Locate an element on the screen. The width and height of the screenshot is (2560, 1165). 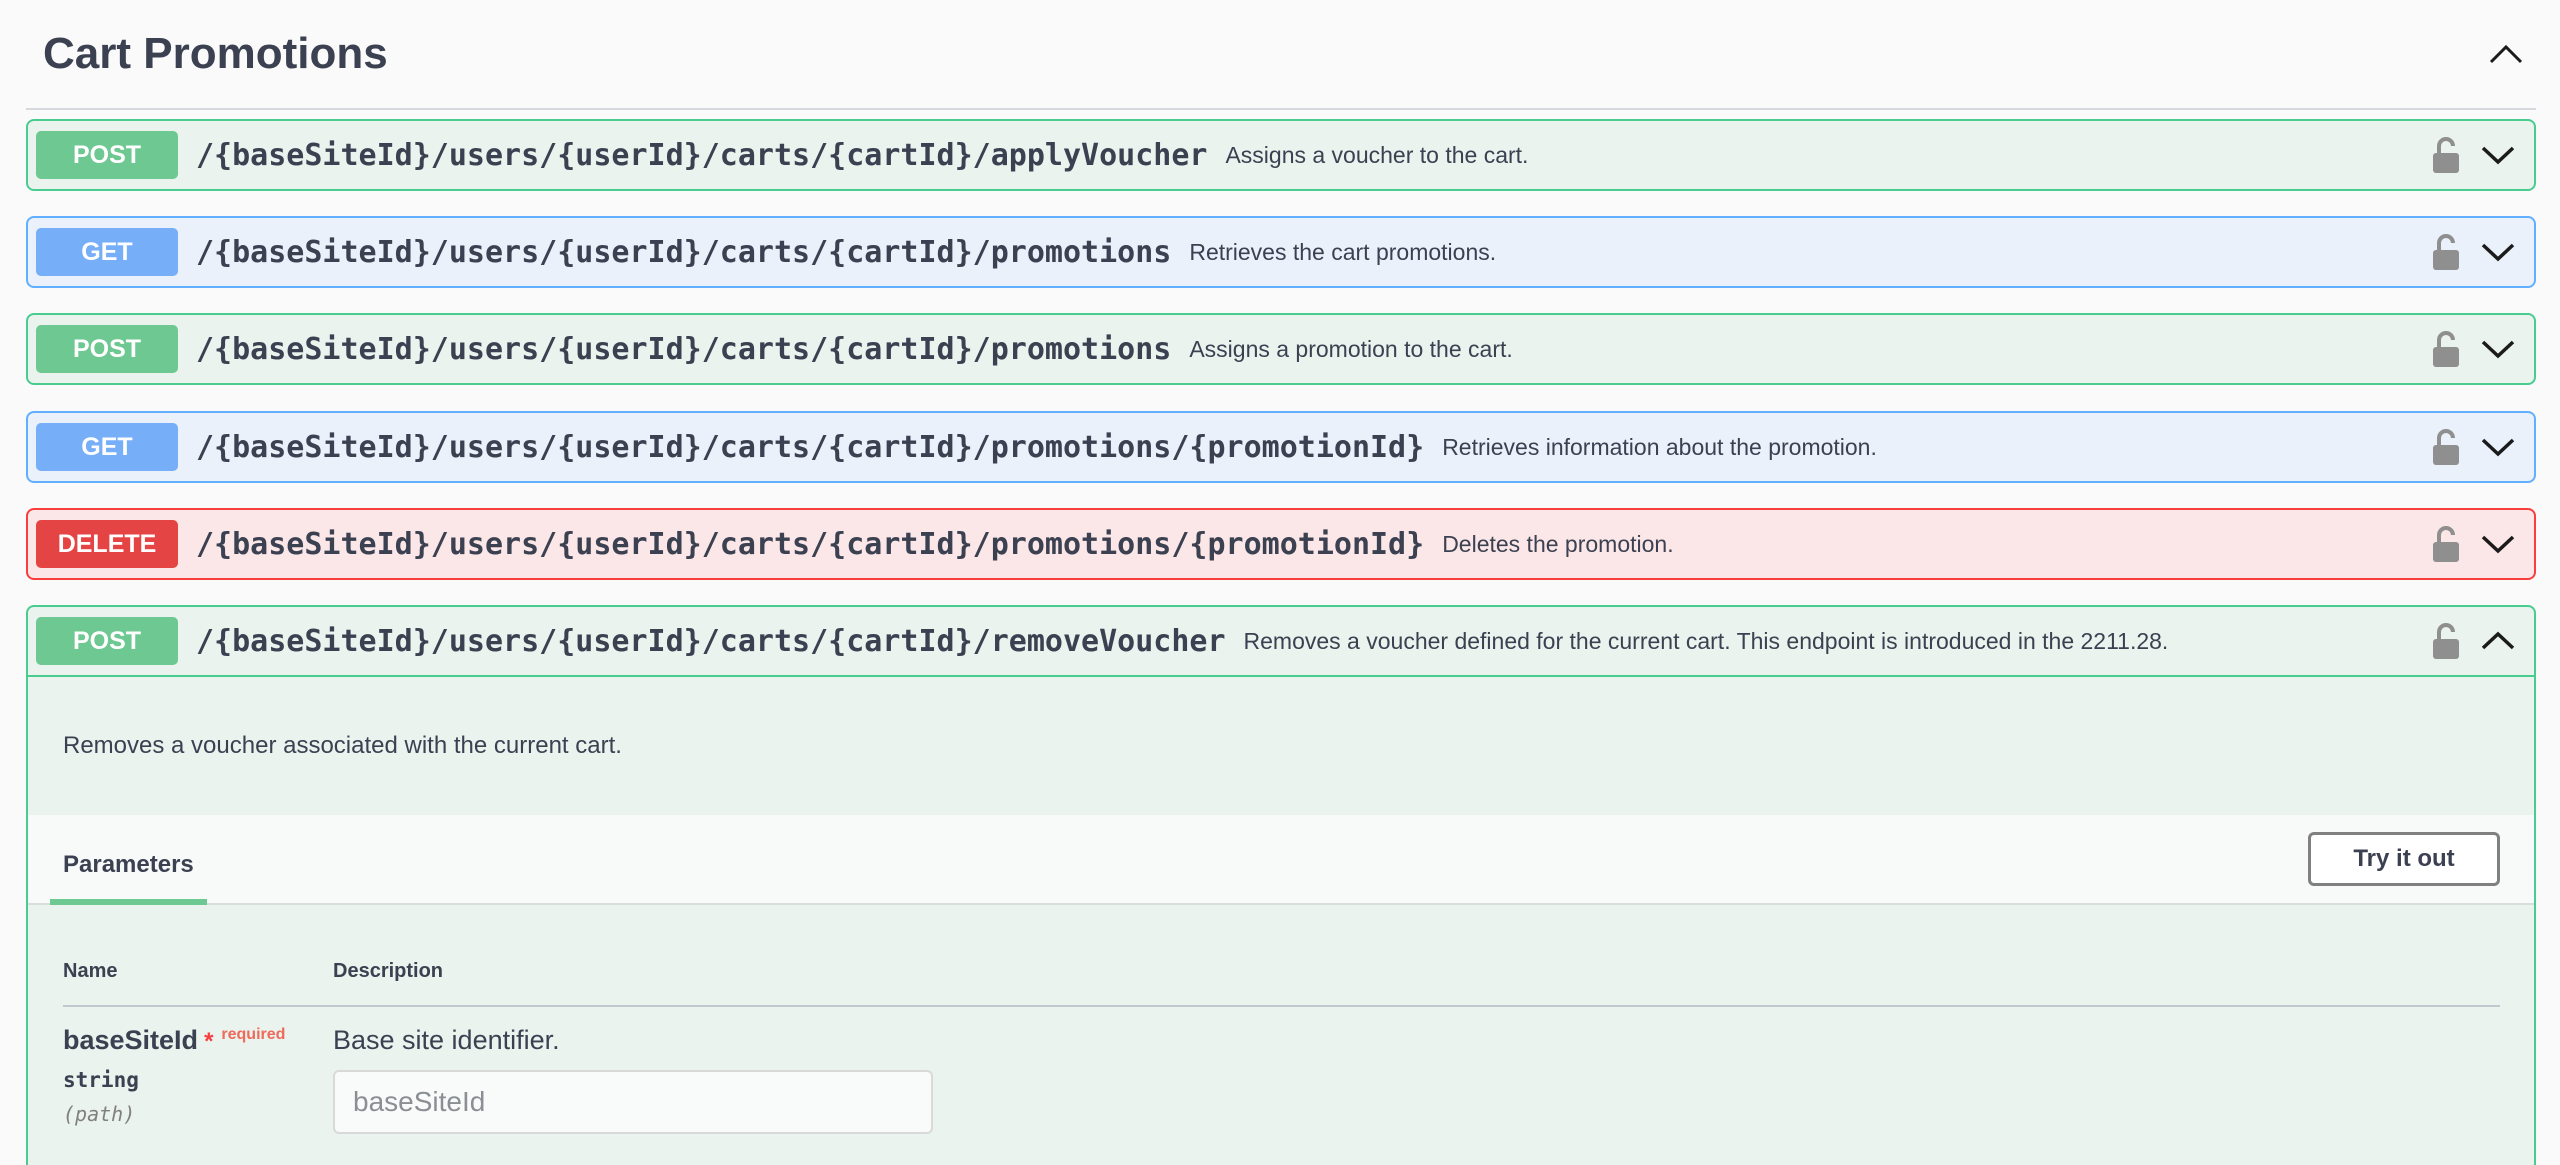
basesiteid-input is located at coordinates (633, 1102).